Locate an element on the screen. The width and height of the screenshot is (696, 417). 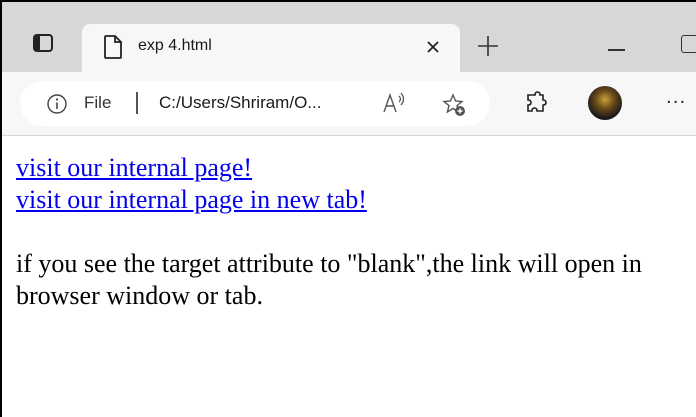
add-favorite-icon is located at coordinates (454, 107).